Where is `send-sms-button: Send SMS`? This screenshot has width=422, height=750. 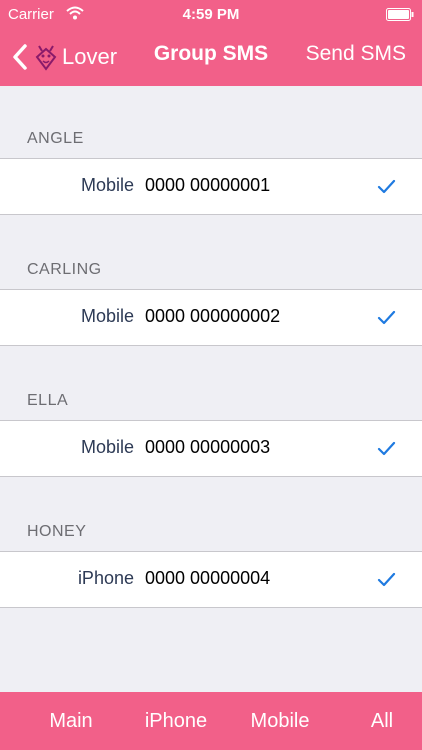
send-sms-button: Send SMS is located at coordinates (356, 54).